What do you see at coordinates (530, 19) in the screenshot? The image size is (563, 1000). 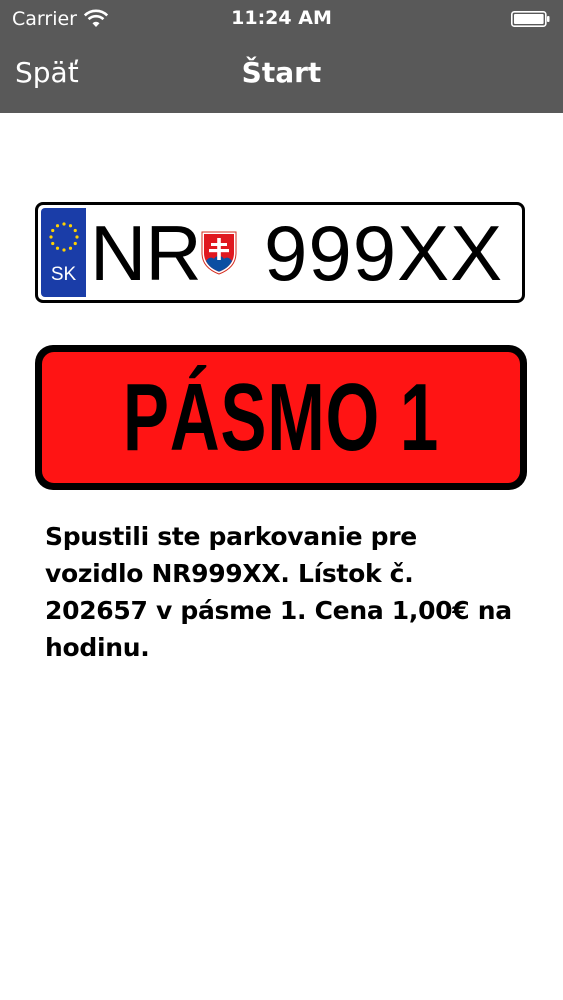 I see `battery-icon` at bounding box center [530, 19].